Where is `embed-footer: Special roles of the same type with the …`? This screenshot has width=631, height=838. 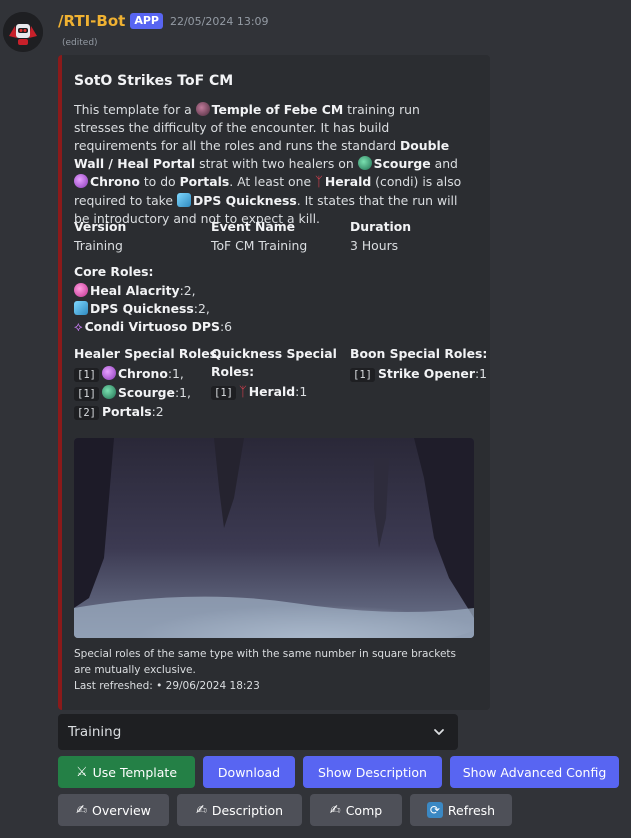
embed-footer: Special roles of the same type with the … is located at coordinates (274, 670).